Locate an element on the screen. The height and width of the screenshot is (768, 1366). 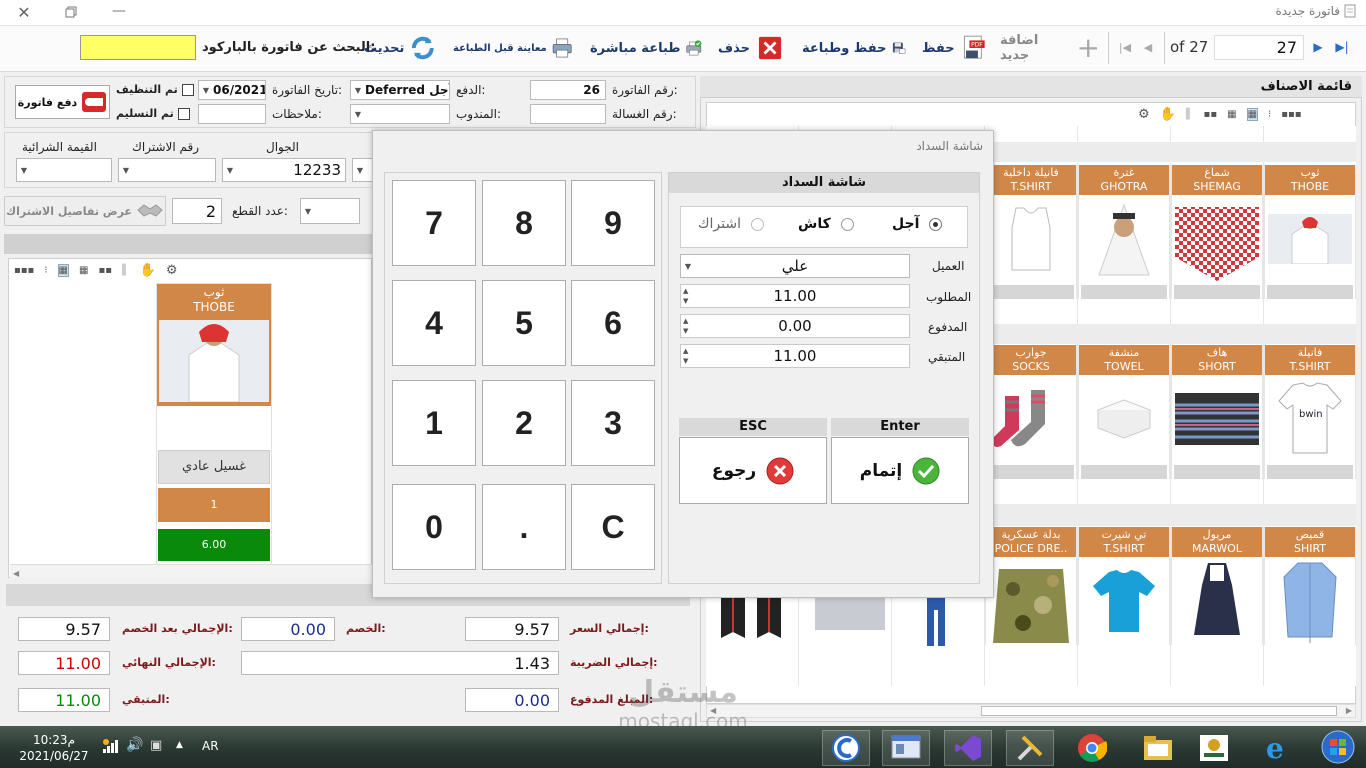
radio-subscription: اشتراك is located at coordinates (731, 224).